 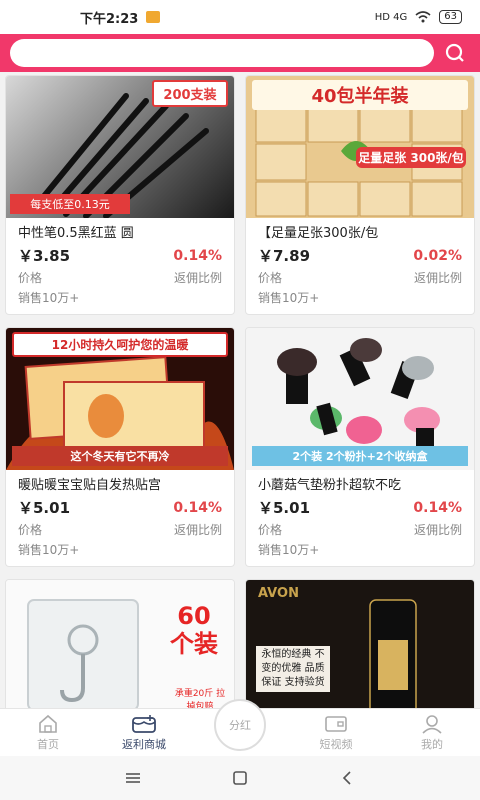 I want to click on product-image-puffs: 2个装 2个粉扑+2个收纳盒, so click(x=360, y=399).